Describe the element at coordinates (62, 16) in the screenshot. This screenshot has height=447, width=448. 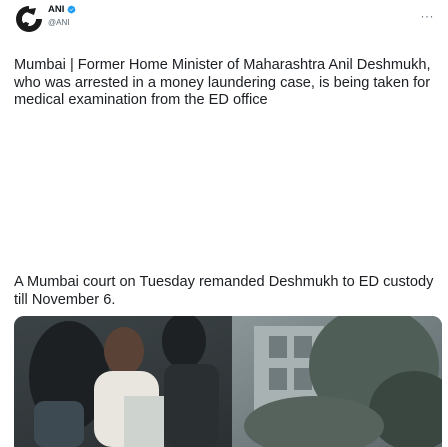
I see `author-names: ANI @ANI` at that location.